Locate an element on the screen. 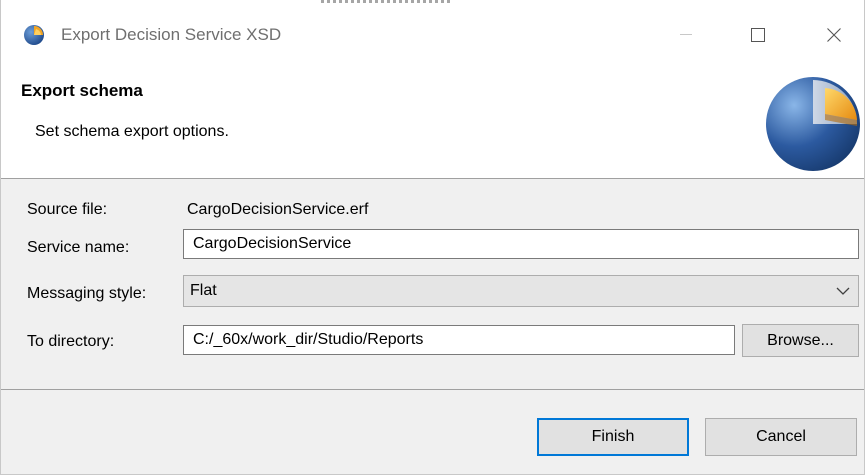  maximize-icon is located at coordinates (758, 35).